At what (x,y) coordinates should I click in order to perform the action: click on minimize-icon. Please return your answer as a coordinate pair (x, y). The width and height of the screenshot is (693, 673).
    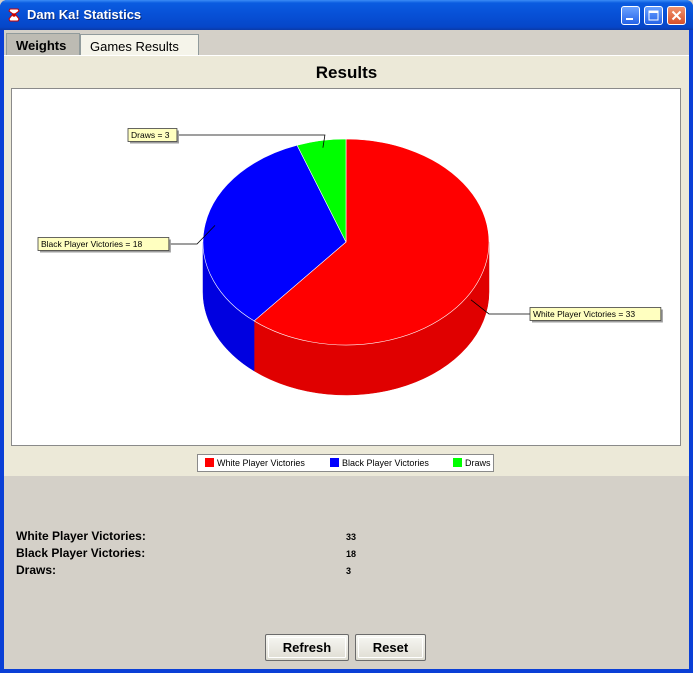
    Looking at the image, I should click on (629, 19).